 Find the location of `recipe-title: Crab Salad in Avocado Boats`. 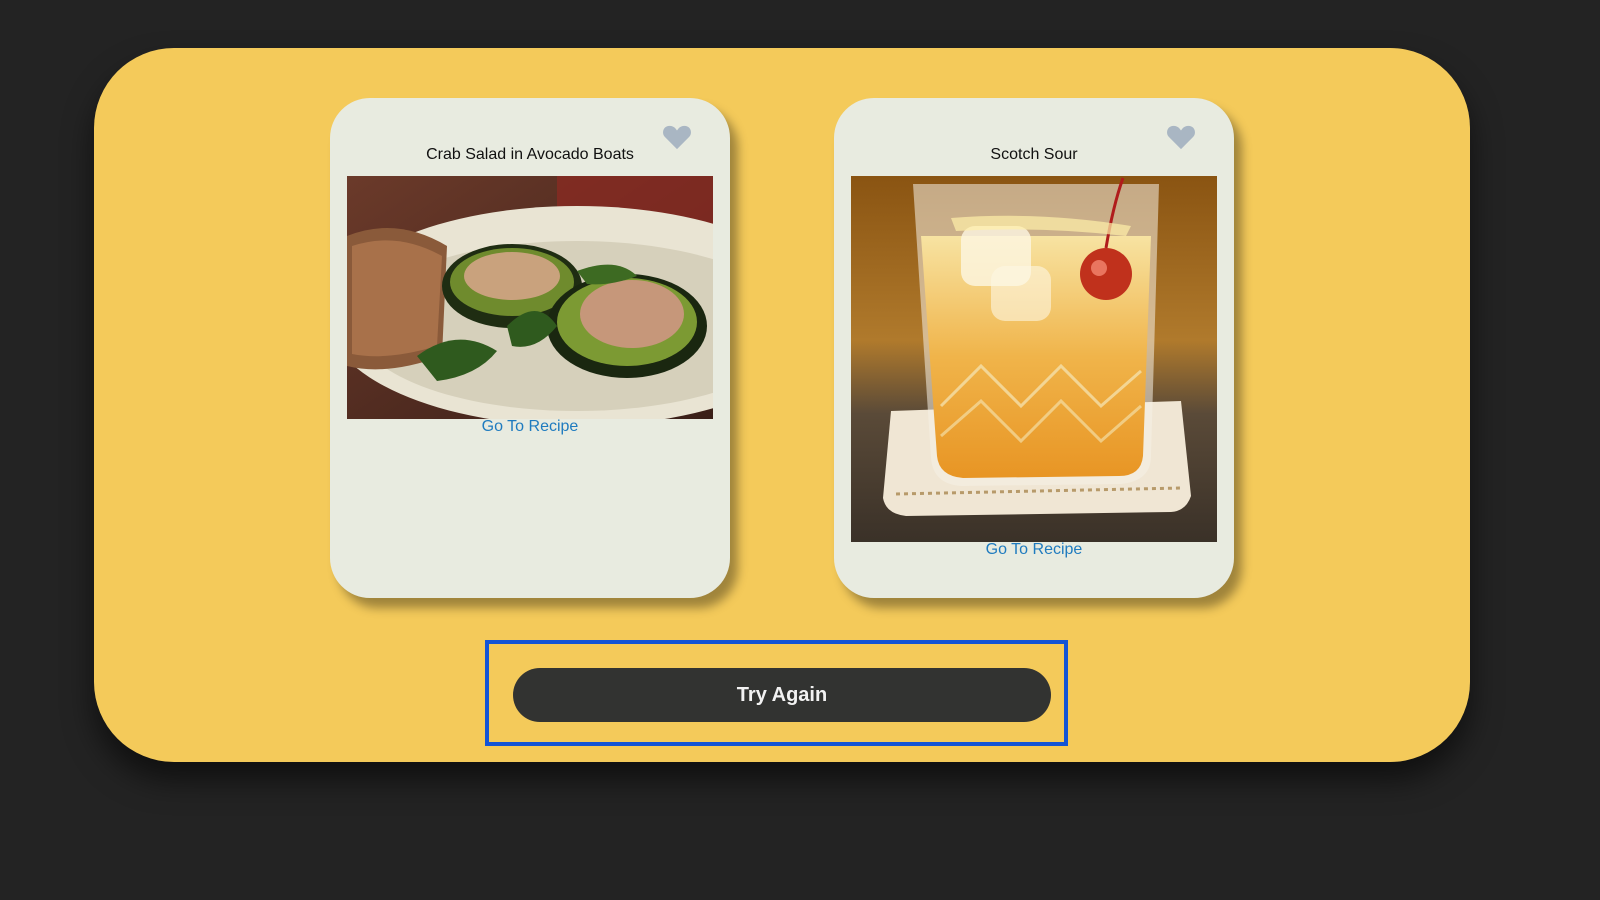

recipe-title: Crab Salad in Avocado Boats is located at coordinates (530, 154).